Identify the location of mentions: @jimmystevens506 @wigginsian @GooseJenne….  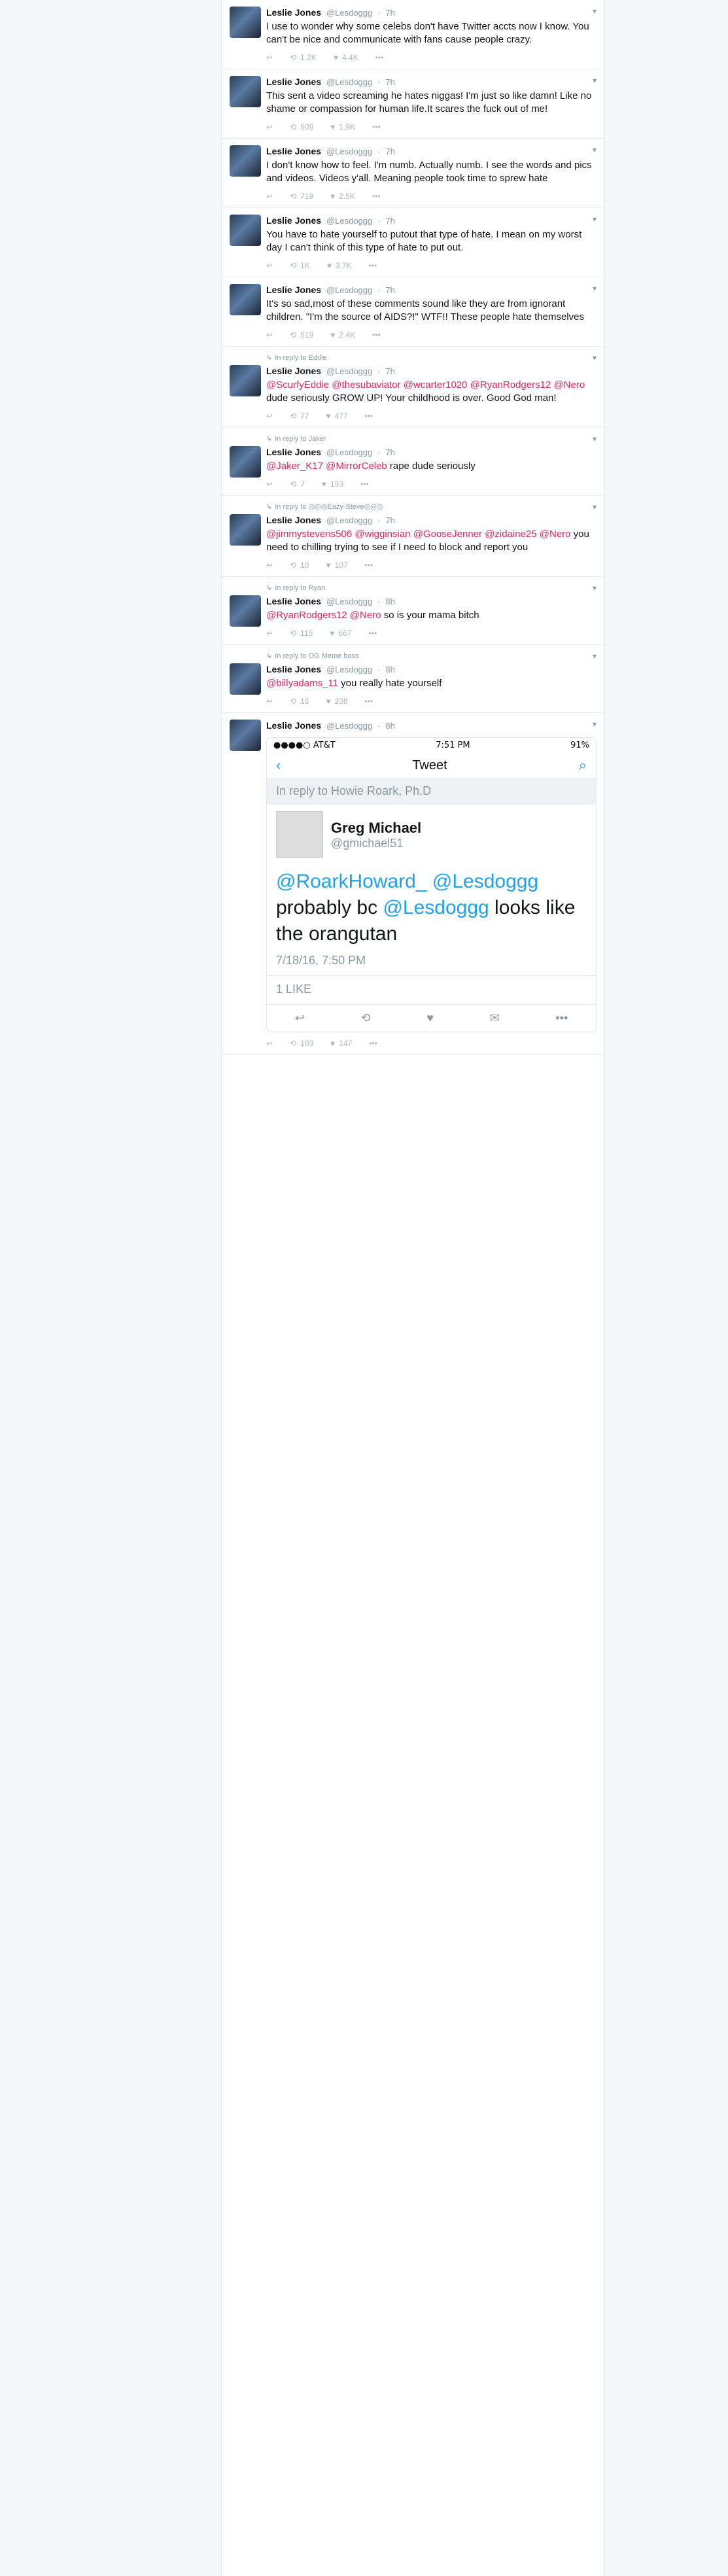
(418, 534).